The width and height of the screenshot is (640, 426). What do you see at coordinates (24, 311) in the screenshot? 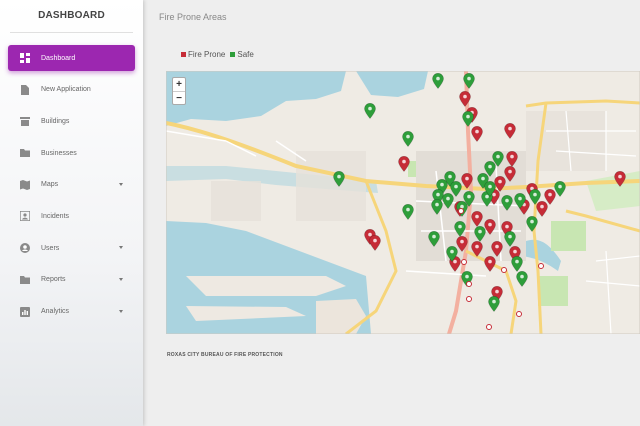
I see `analytics-icon` at bounding box center [24, 311].